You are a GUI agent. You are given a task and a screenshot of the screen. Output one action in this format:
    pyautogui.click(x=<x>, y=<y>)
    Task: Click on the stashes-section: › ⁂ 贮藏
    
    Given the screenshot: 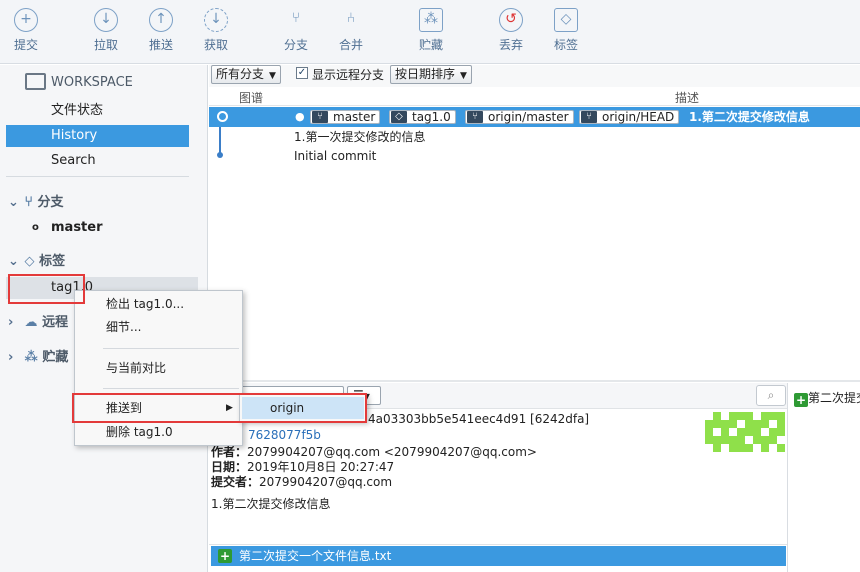 What is the action you would take?
    pyautogui.click(x=38, y=355)
    